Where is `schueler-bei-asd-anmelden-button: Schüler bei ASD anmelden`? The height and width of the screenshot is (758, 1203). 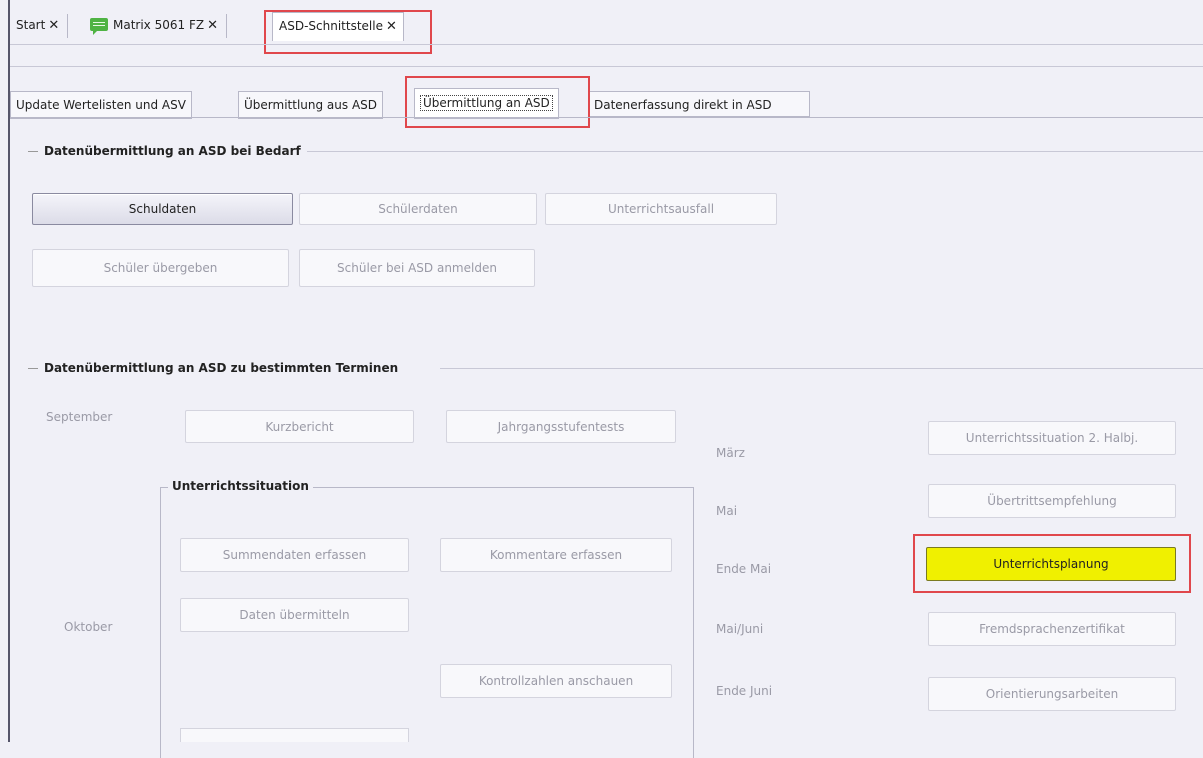
schueler-bei-asd-anmelden-button: Schüler bei ASD anmelden is located at coordinates (417, 268).